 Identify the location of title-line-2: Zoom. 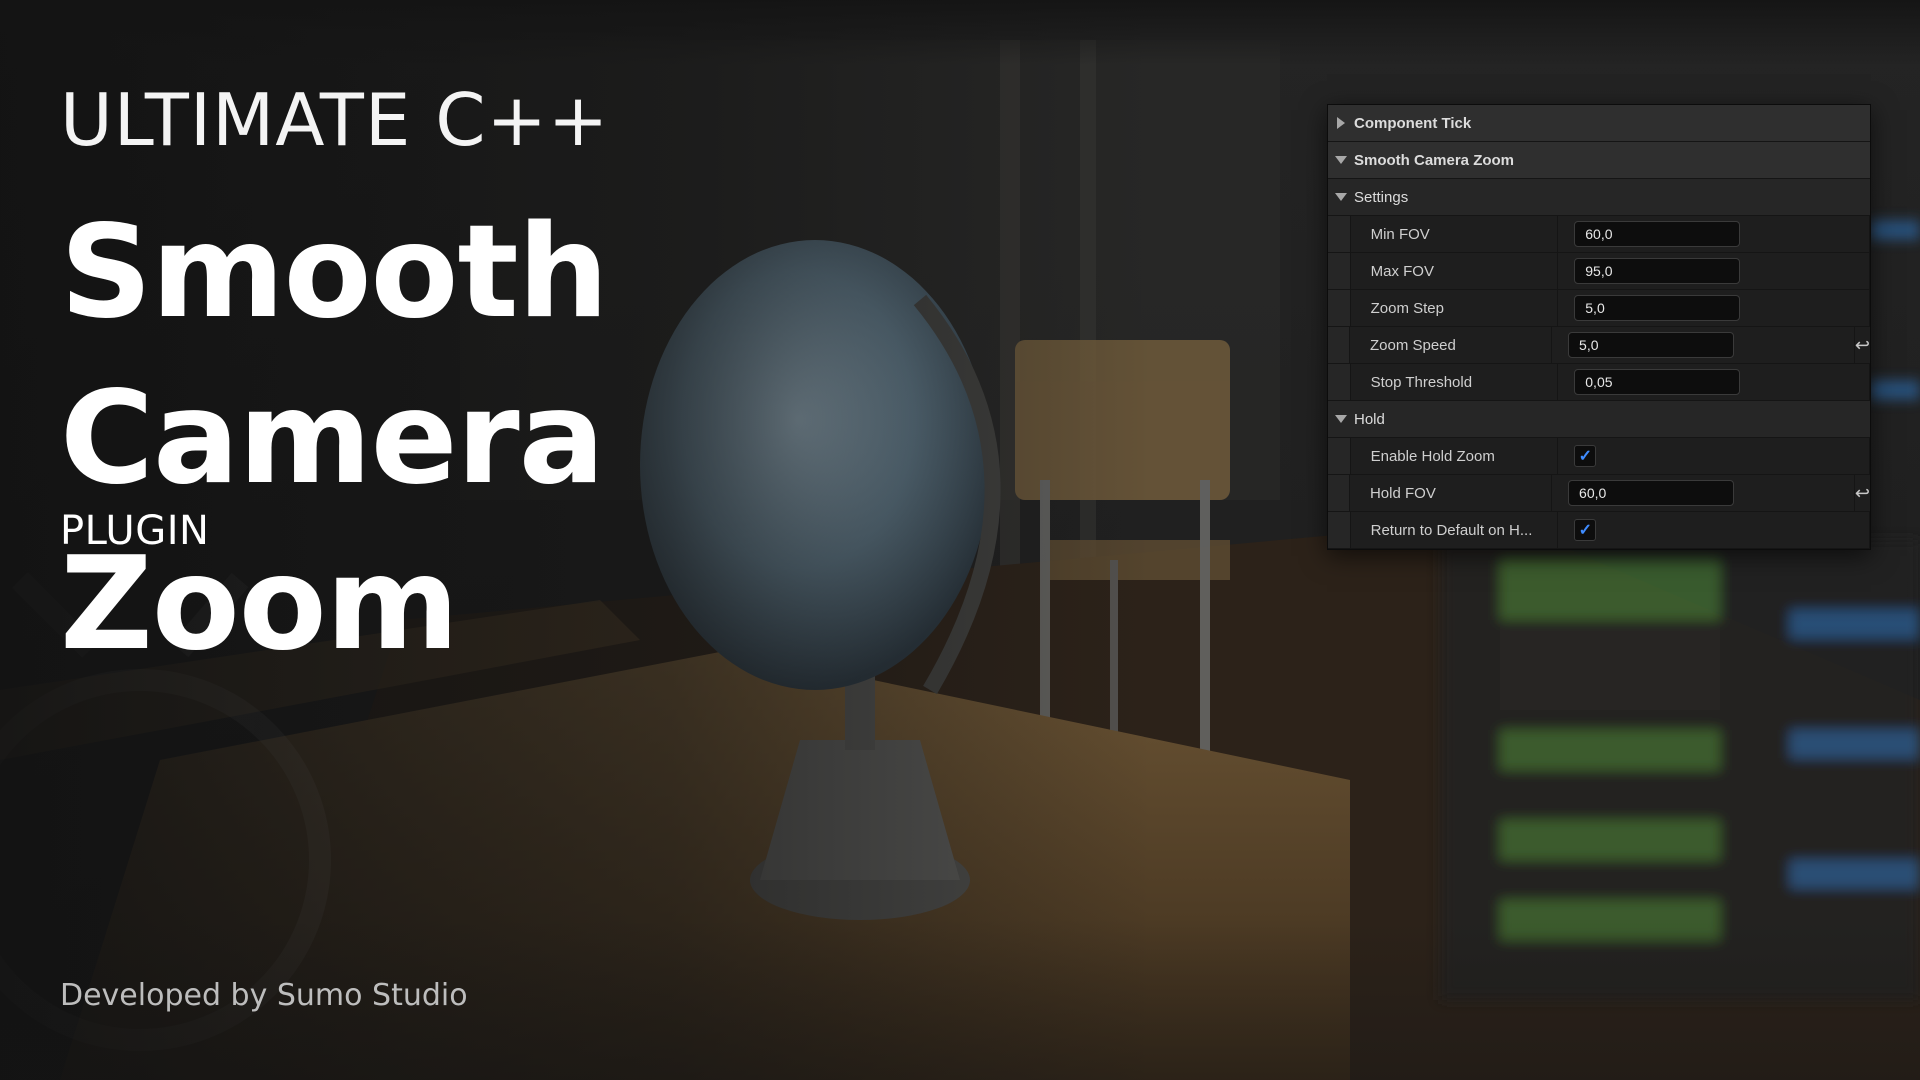
(259, 604).